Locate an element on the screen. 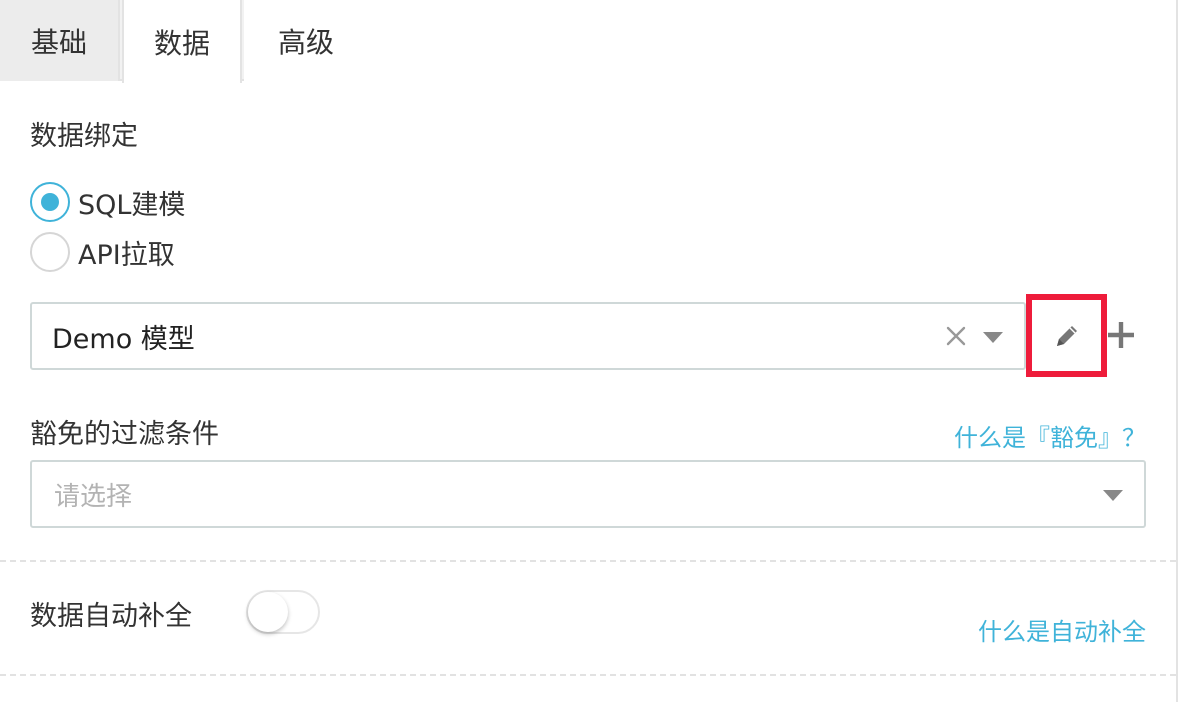 The image size is (1184, 702). auto-complete-label: 数据自动补全 is located at coordinates (111, 616).